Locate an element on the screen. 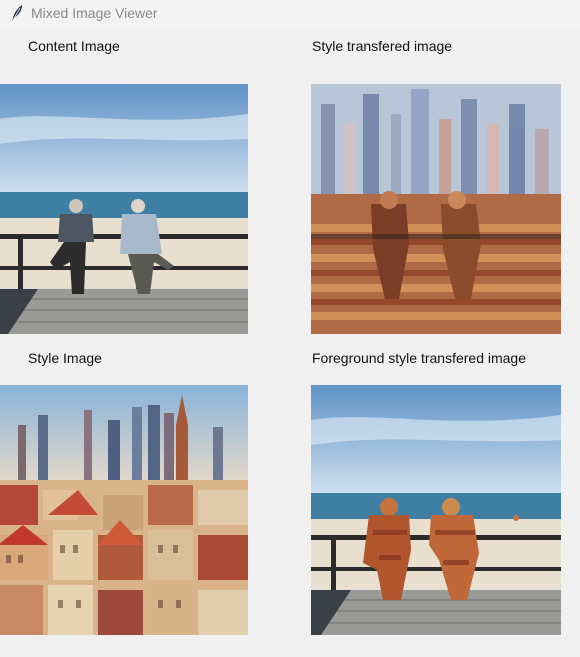 This screenshot has height=657, width=580. style-image-label: Style Image is located at coordinates (65, 358).